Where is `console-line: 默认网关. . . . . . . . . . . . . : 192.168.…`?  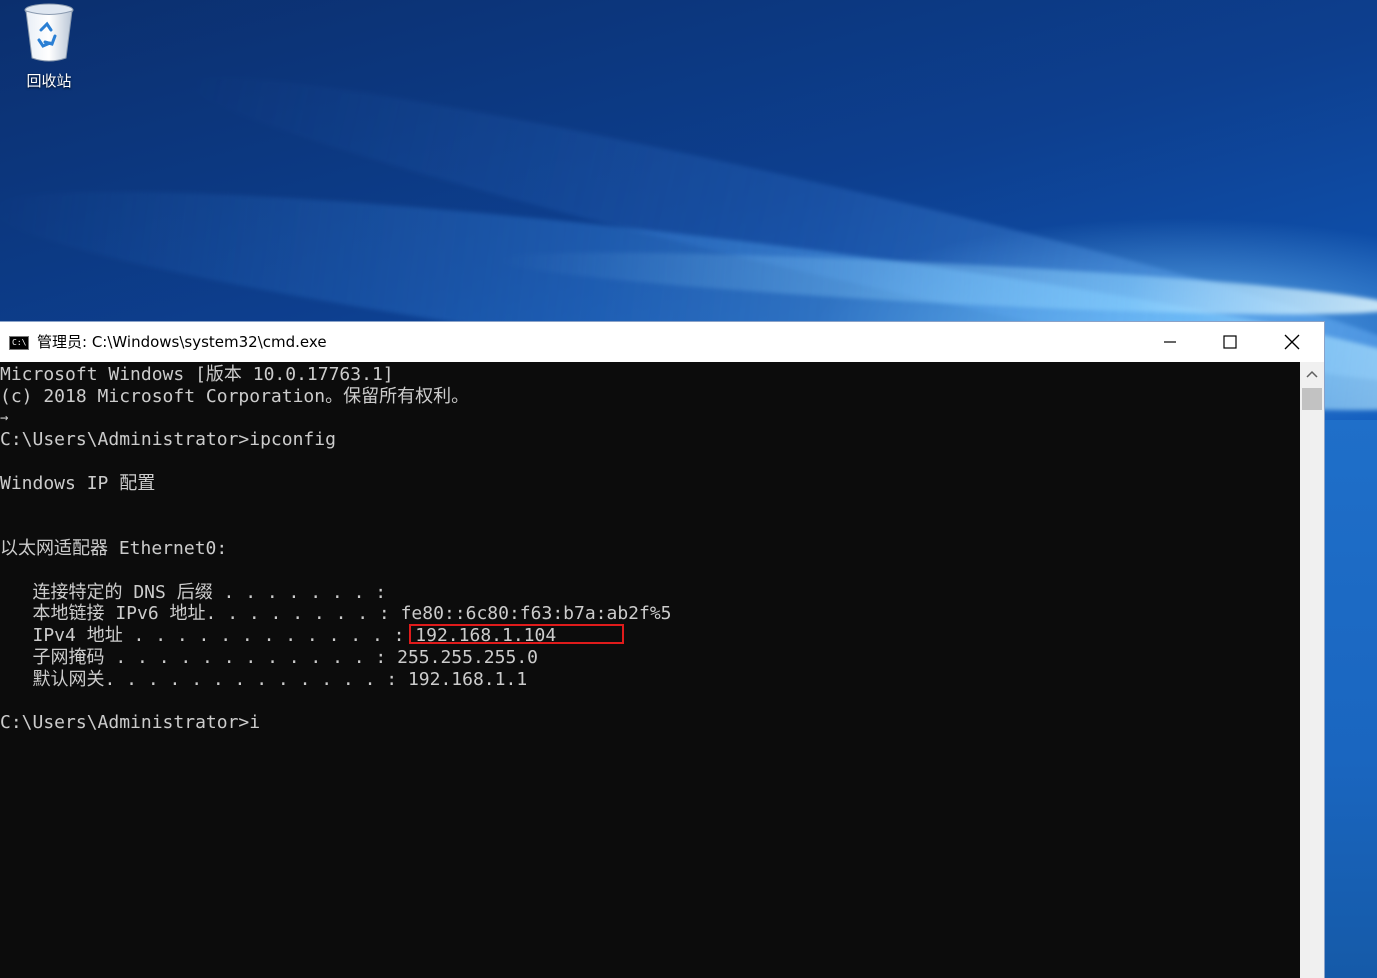
console-line: 默认网关. . . . . . . . . . . . . : 192.168.… is located at coordinates (264, 679).